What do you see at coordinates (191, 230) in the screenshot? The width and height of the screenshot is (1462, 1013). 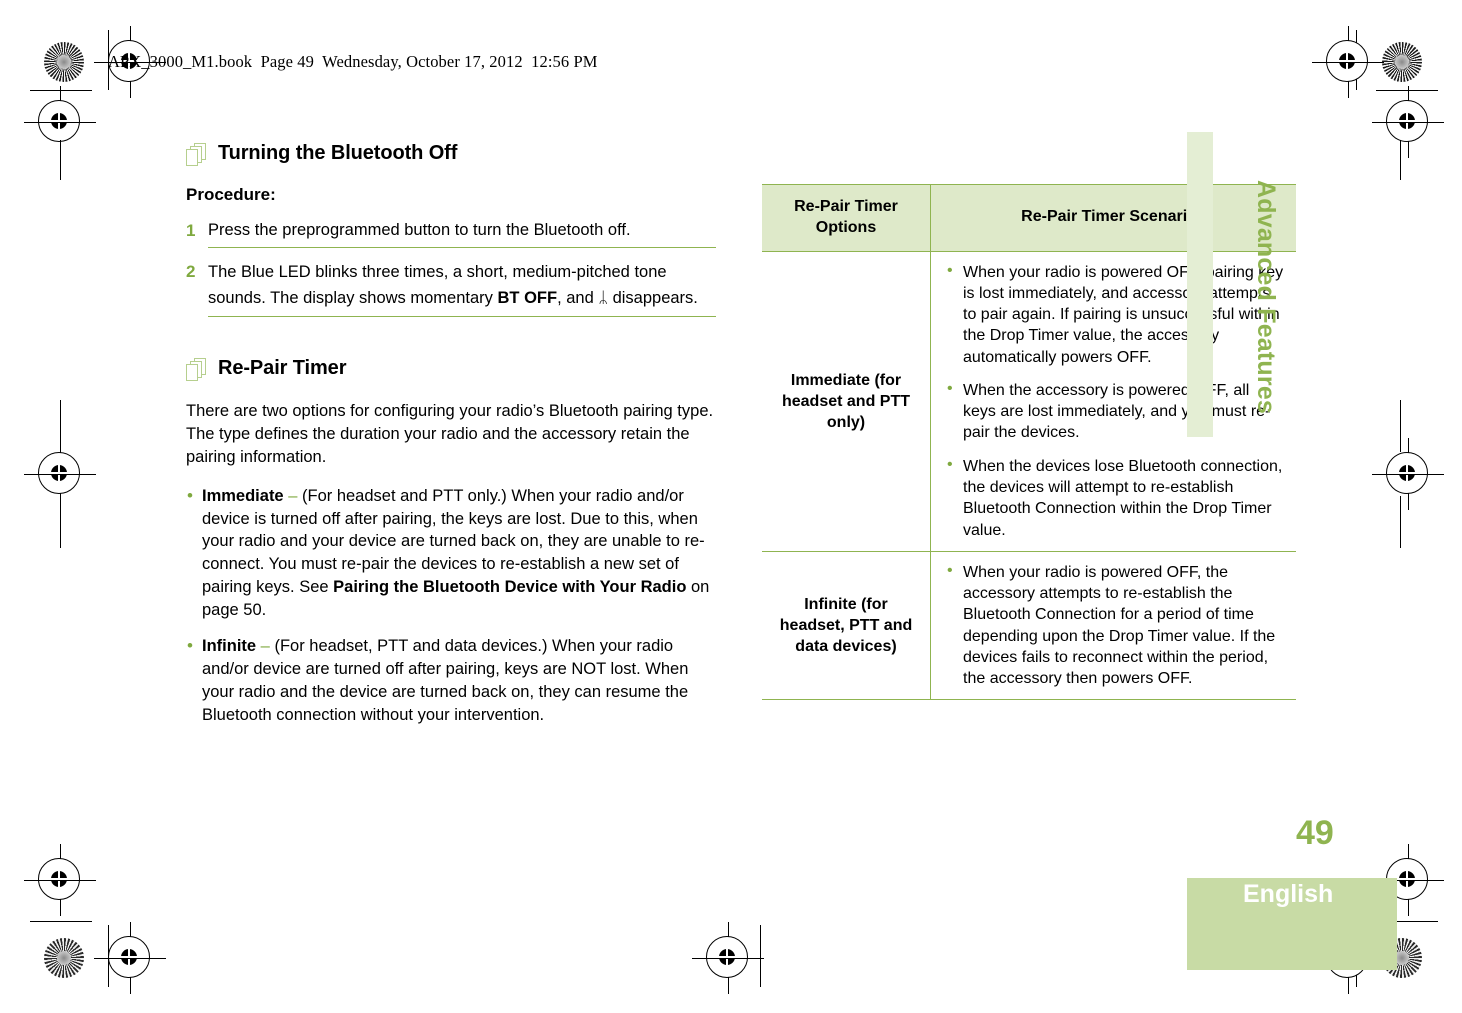 I see `step-number: 1` at bounding box center [191, 230].